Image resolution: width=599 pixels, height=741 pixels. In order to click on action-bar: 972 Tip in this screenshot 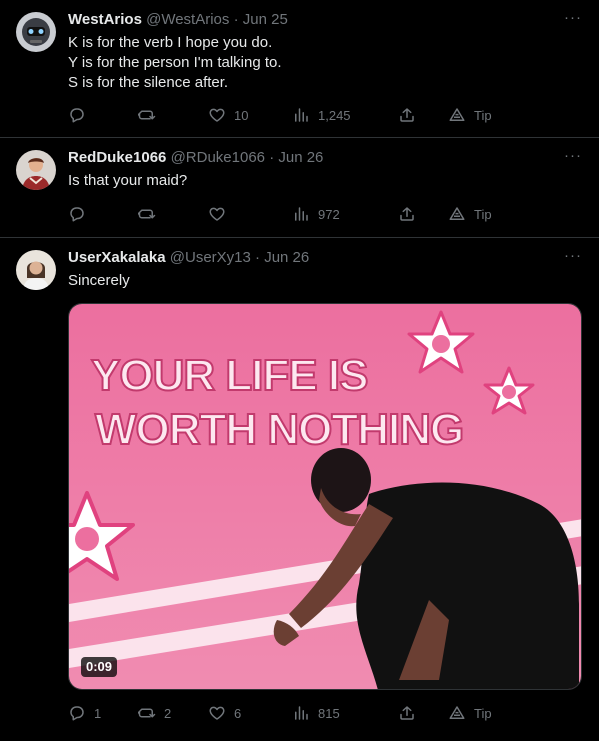, I will do `click(321, 214)`.